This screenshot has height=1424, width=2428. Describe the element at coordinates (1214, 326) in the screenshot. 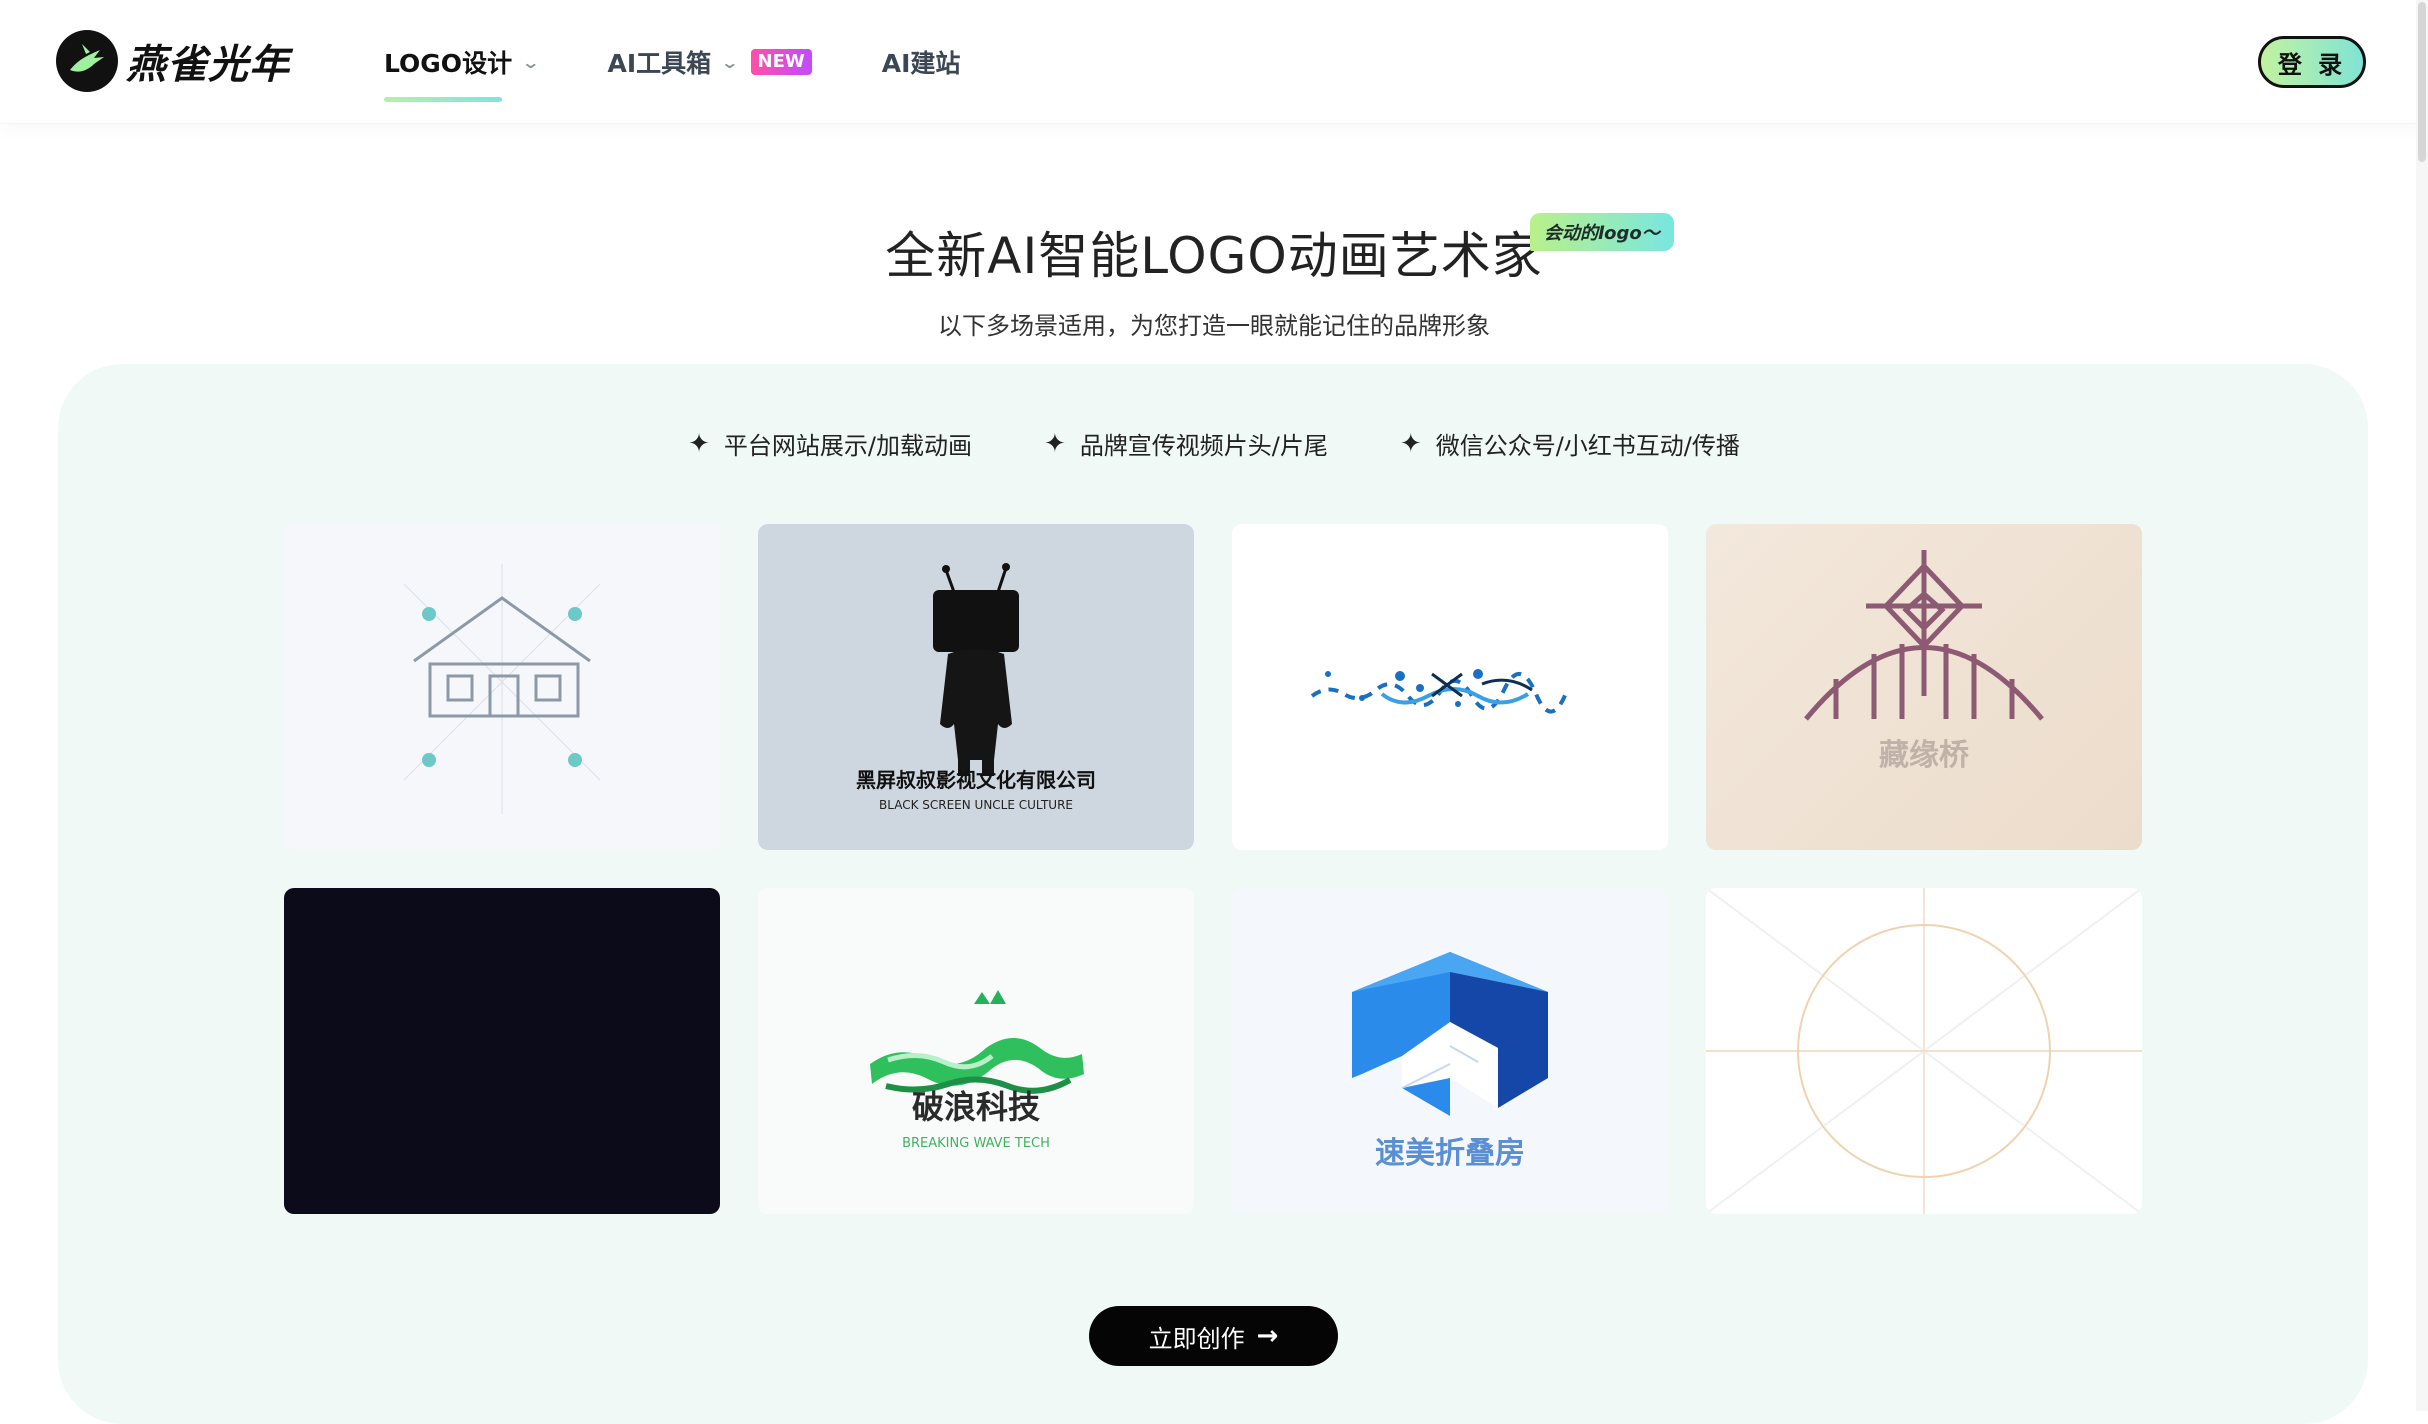

I see `hero-subtitle: 以下多场景适用，为您打造一眼就能记住的品牌形象` at that location.